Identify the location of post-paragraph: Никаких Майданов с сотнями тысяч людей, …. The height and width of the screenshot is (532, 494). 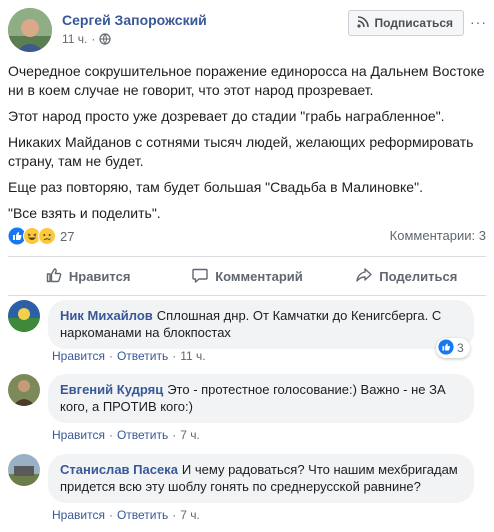
(241, 151).